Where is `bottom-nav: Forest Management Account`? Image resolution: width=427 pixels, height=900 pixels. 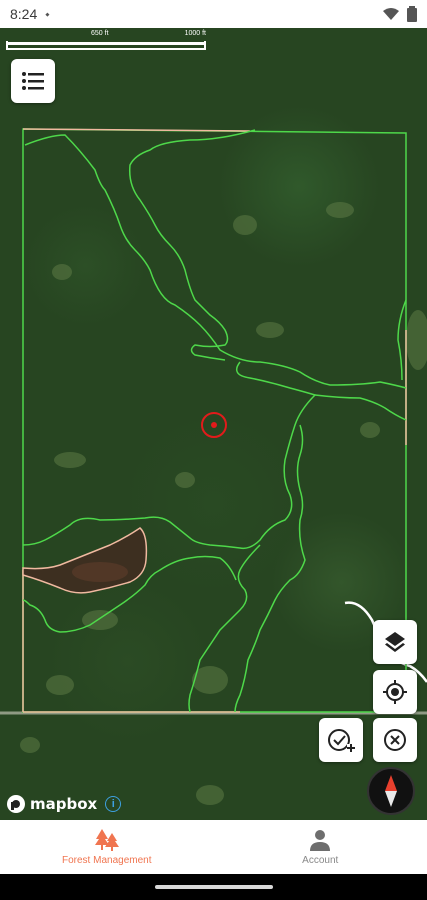
bottom-nav: Forest Management Account is located at coordinates (213, 847).